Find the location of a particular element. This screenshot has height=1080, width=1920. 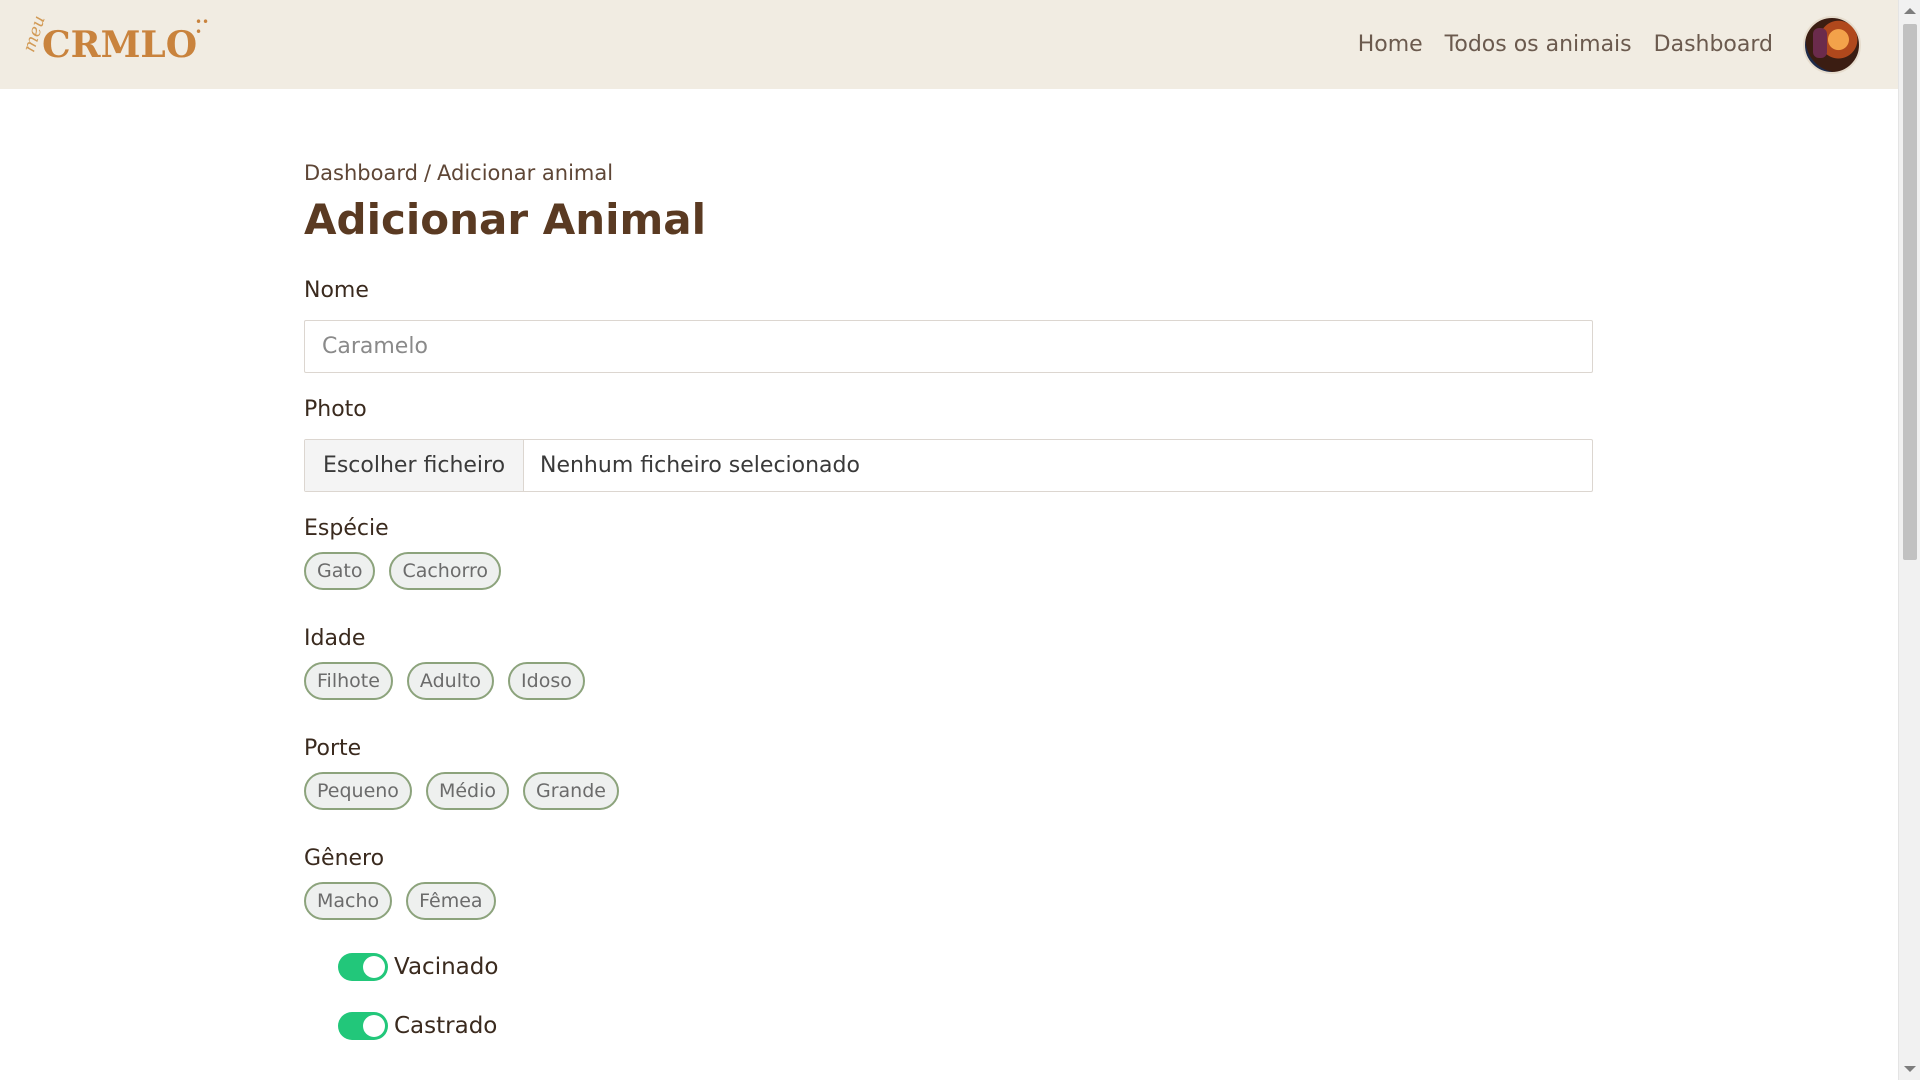

chip-pequeno: Pequeno is located at coordinates (358, 791).